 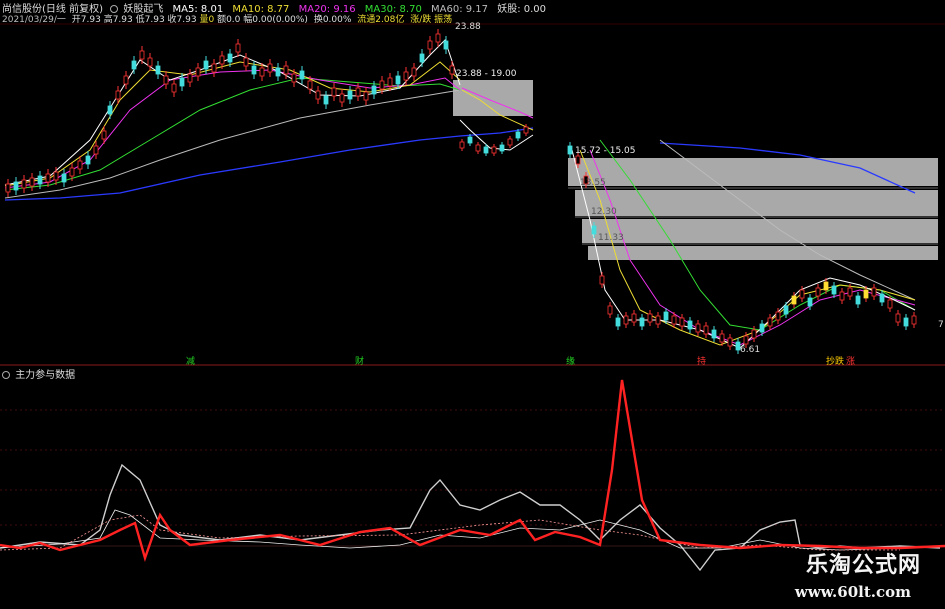 What do you see at coordinates (207, 20) in the screenshot?
I see `volume: 量0` at bounding box center [207, 20].